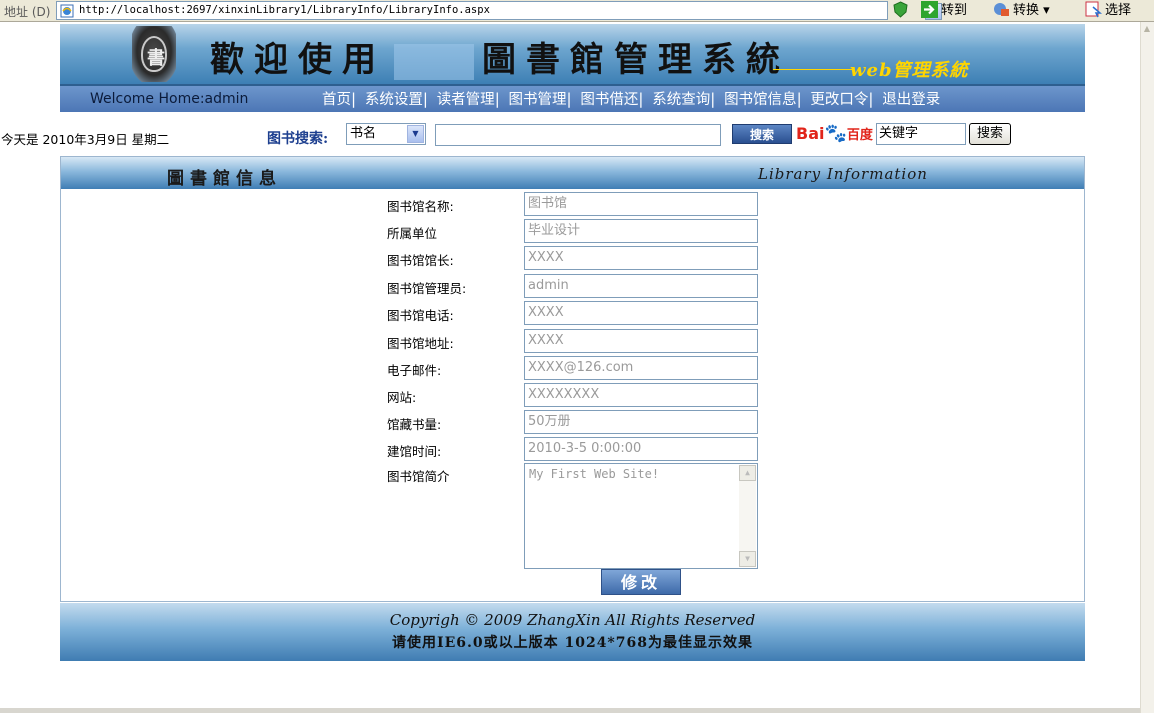 The image size is (1154, 713). I want to click on panel-title: 圖書館信息, so click(224, 179).